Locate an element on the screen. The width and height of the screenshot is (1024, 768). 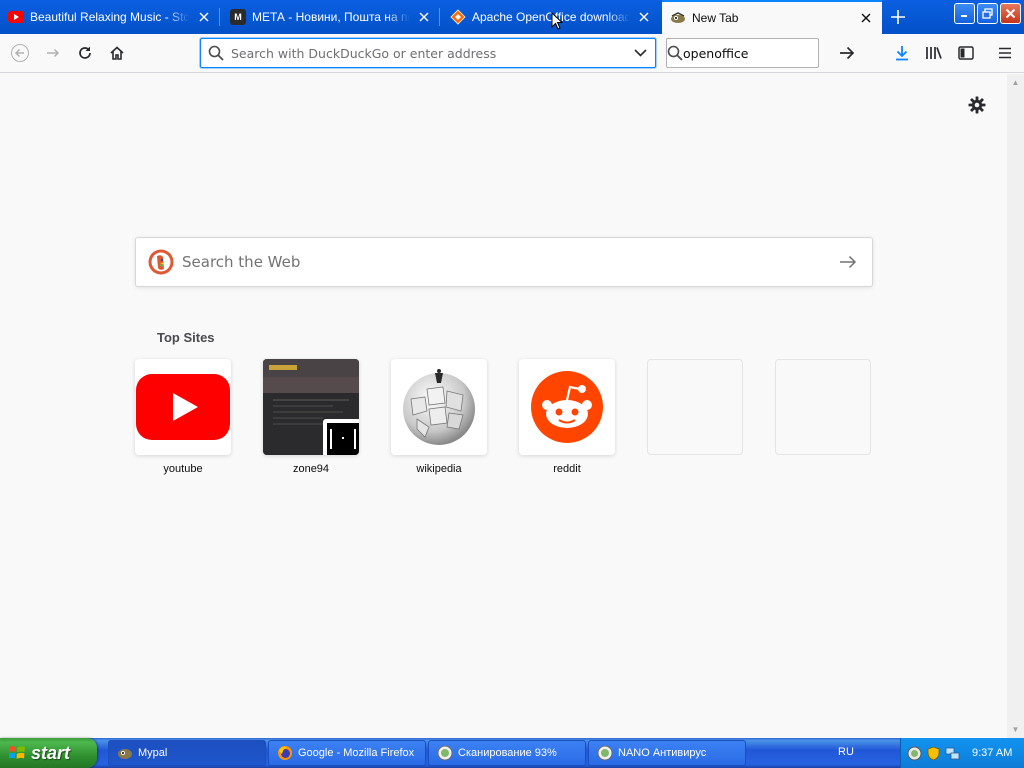
forward-arrow-icon is located at coordinates (53, 53).